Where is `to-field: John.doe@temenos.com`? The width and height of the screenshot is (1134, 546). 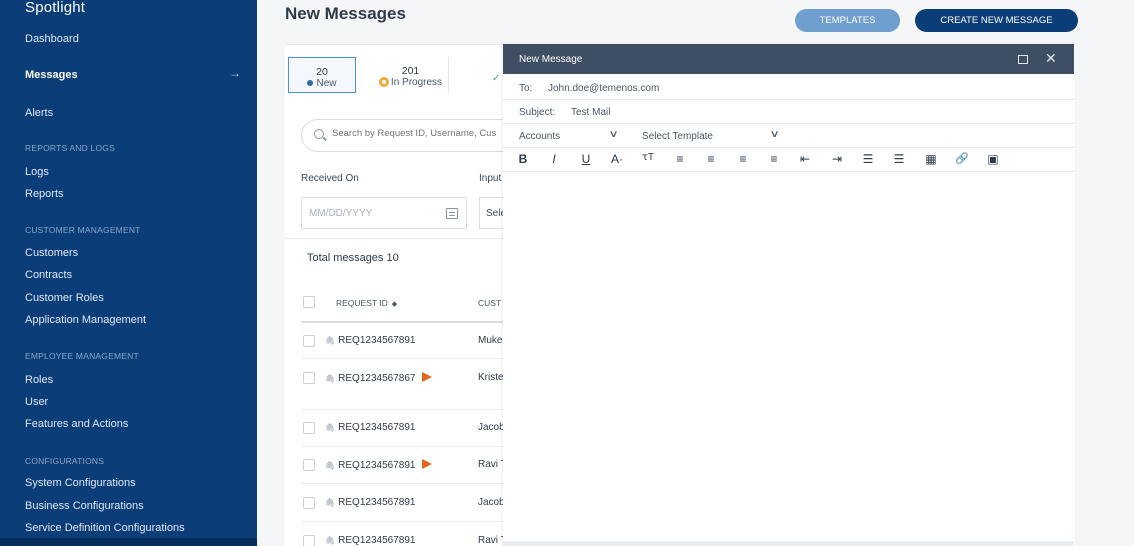 to-field: John.doe@temenos.com is located at coordinates (603, 88).